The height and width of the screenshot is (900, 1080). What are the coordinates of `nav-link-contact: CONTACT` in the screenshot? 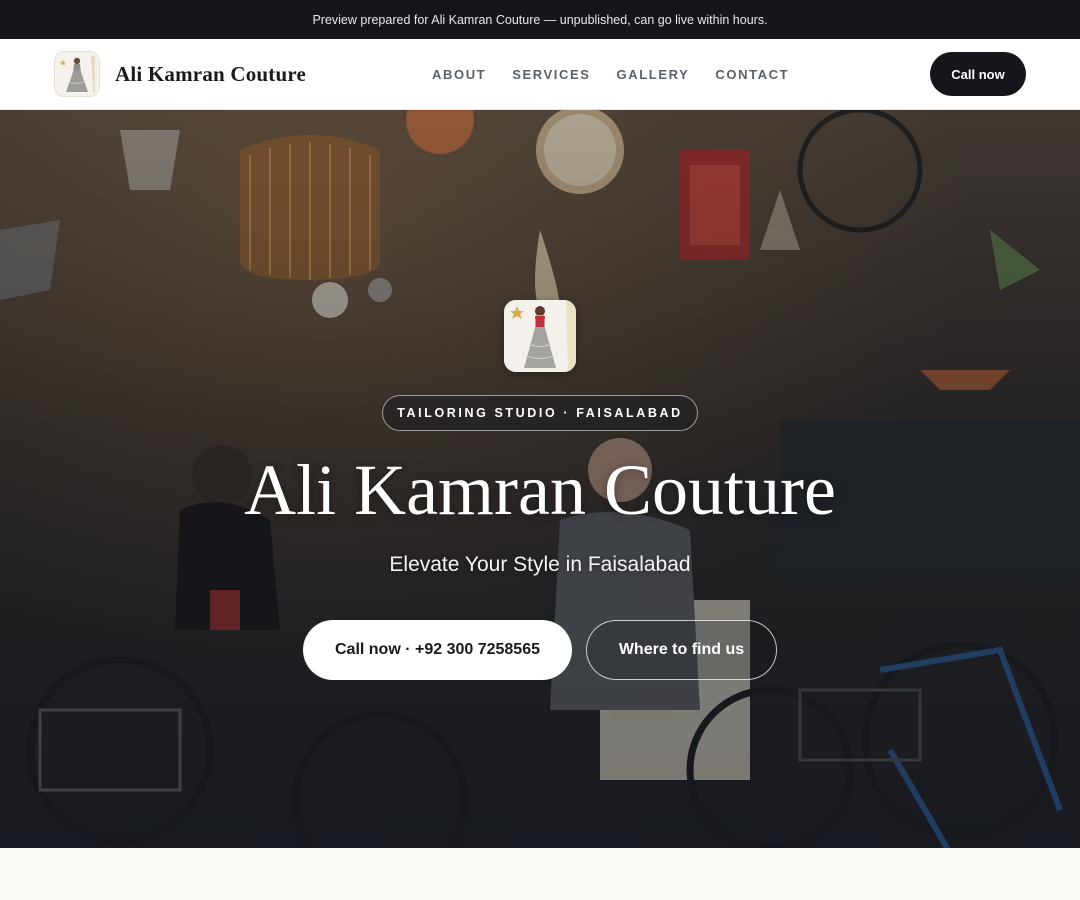 It's located at (752, 74).